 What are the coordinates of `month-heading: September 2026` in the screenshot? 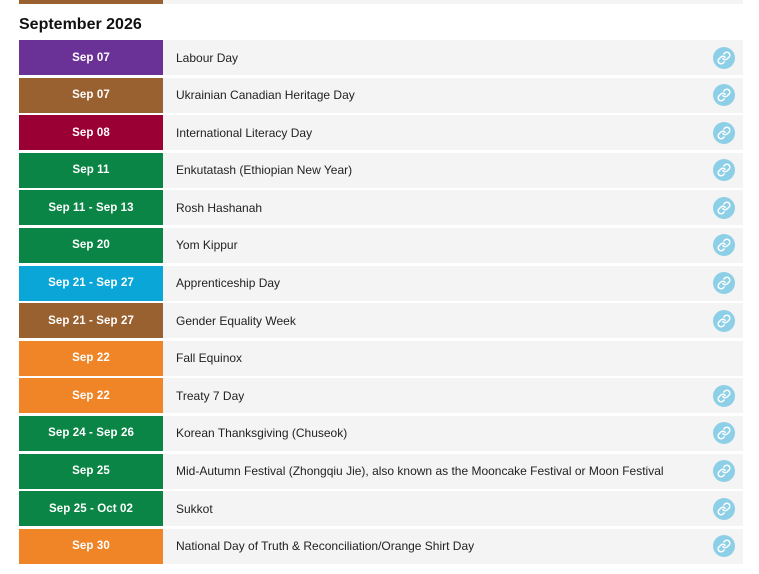 It's located at (80, 24).